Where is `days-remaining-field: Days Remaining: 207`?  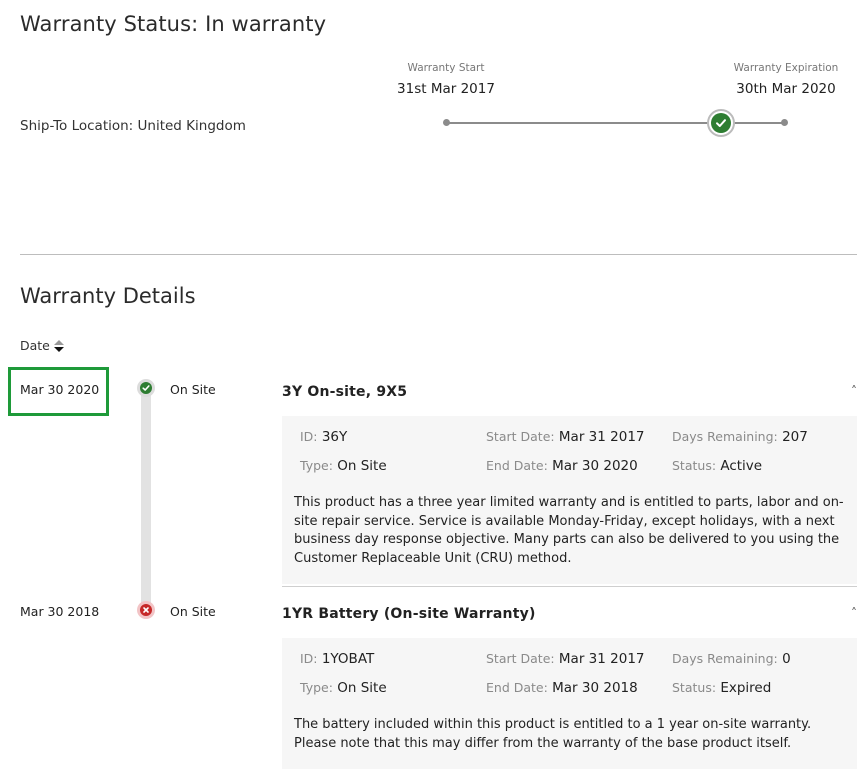
days-remaining-field: Days Remaining: 207 is located at coordinates (740, 437).